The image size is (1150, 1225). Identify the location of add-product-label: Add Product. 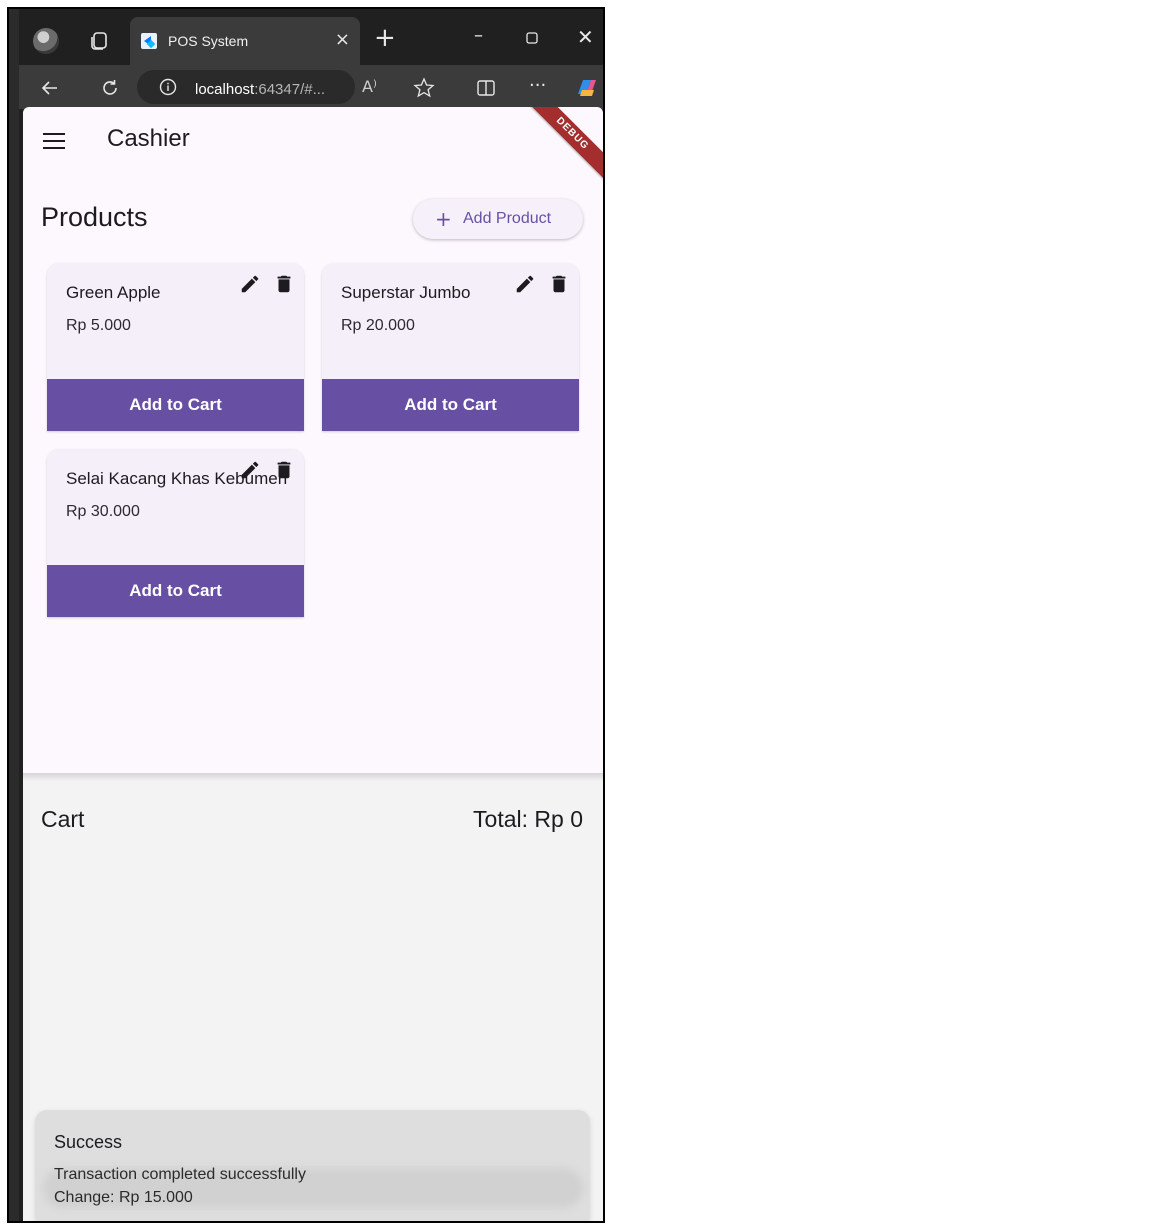
(507, 218).